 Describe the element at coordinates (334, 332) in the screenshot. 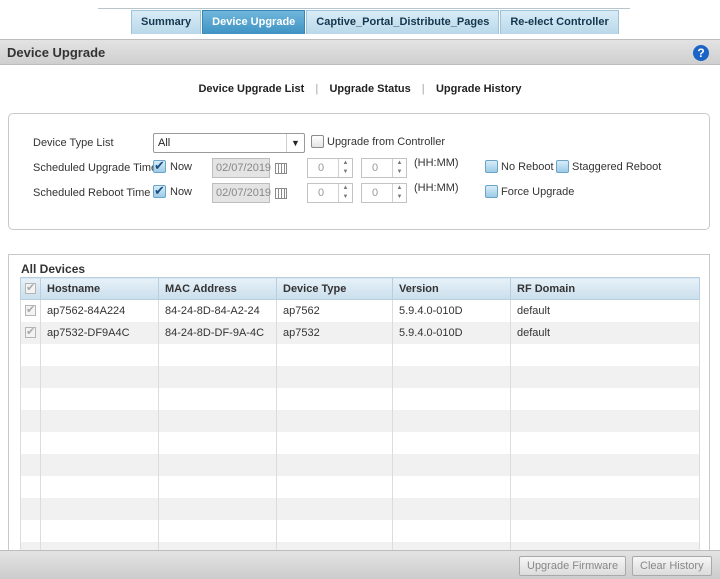

I see `cell-device-type: ap7532` at that location.